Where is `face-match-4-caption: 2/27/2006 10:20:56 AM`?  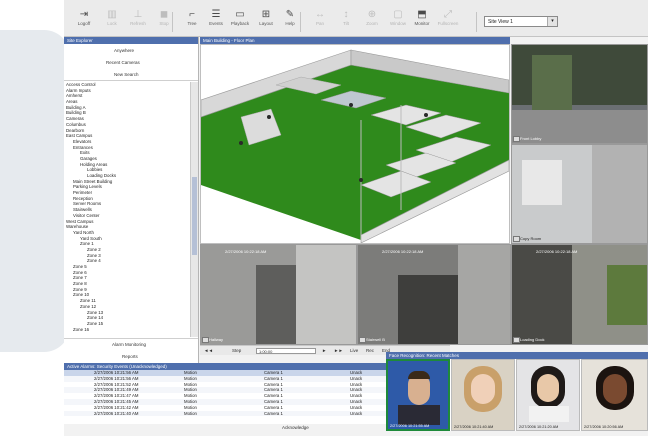
face-match-4-caption: 2/27/2006 10:20:56 AM is located at coordinates (604, 426).